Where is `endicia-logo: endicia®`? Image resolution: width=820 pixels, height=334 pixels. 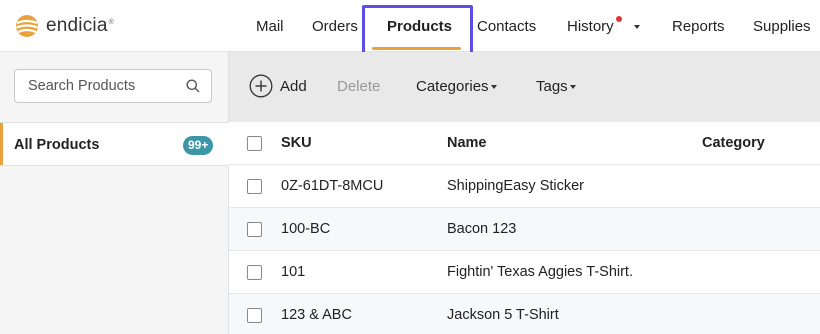 endicia-logo: endicia® is located at coordinates (64, 26).